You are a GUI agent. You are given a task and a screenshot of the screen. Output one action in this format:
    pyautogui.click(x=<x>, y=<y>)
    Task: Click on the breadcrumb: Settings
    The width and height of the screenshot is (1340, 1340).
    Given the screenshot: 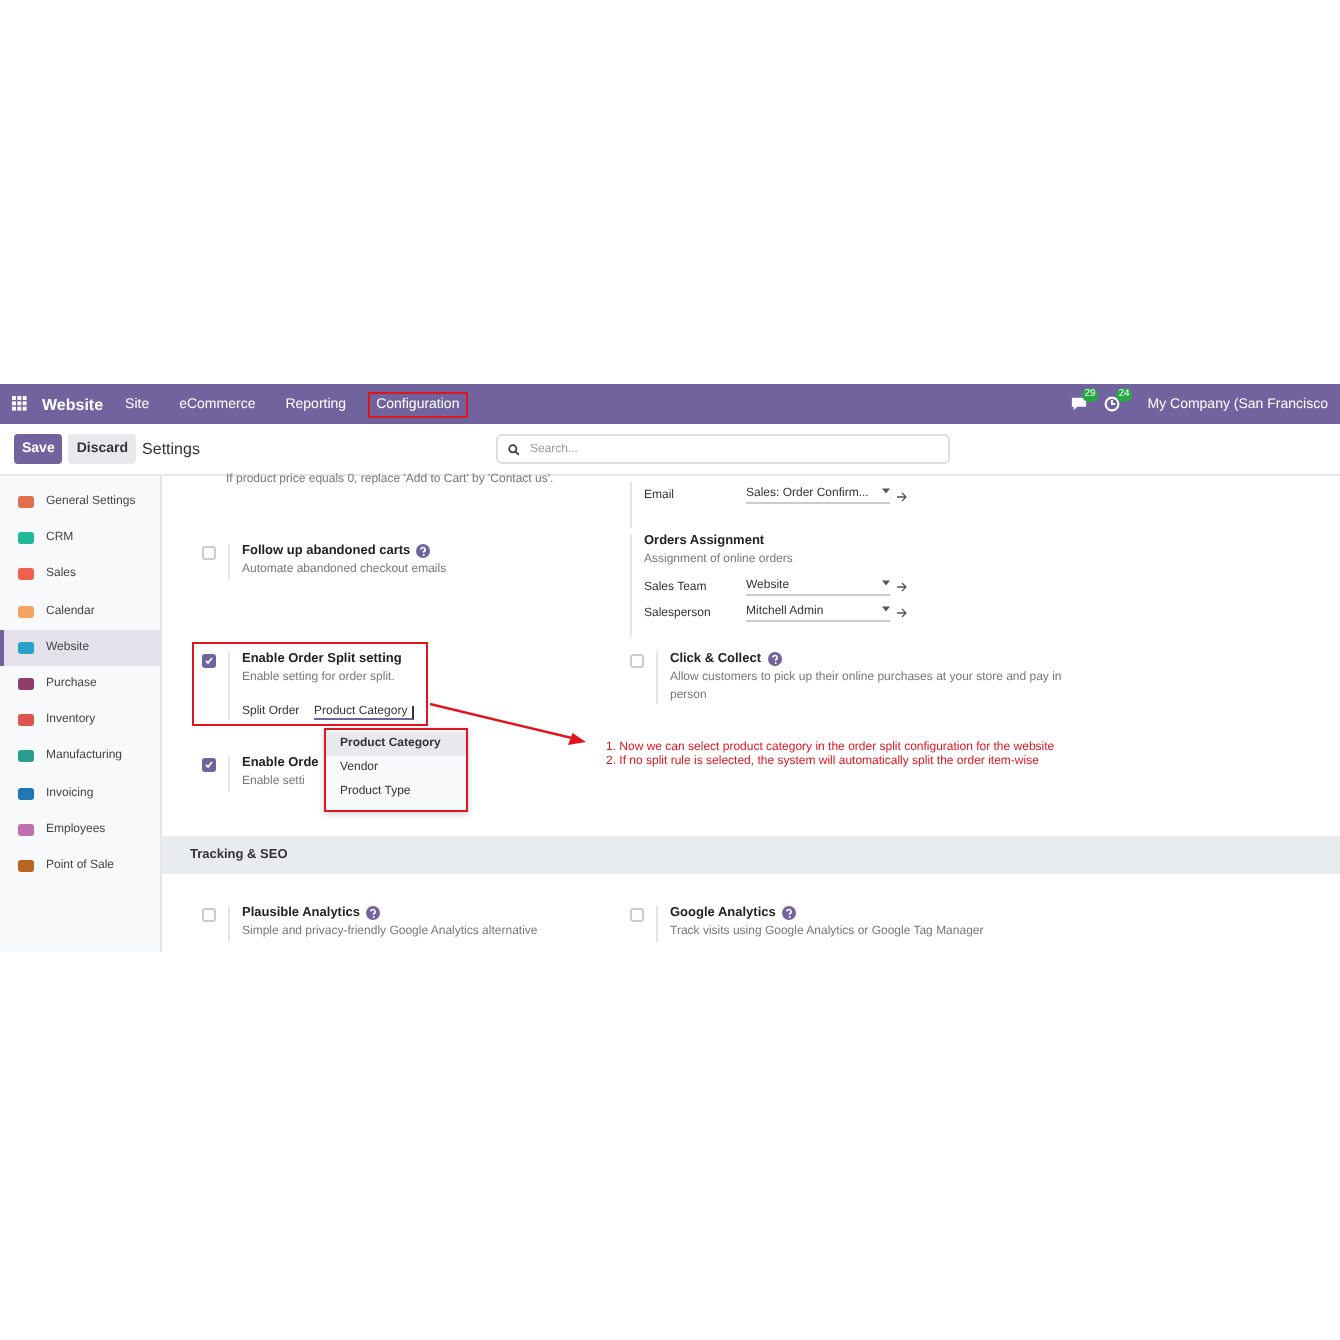 What is the action you would take?
    pyautogui.click(x=171, y=449)
    